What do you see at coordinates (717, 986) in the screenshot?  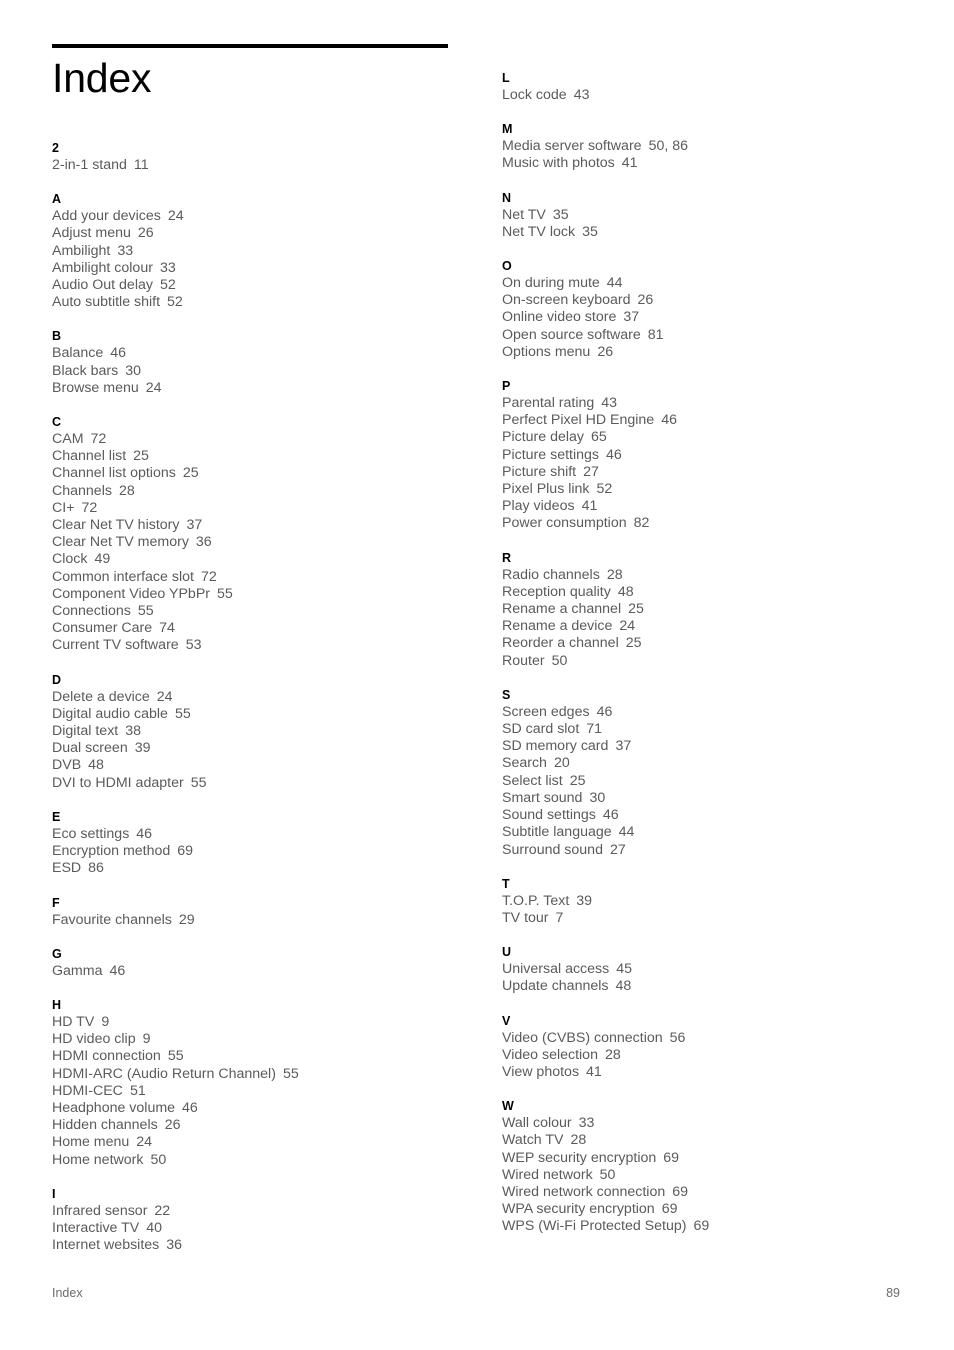 I see `index-entry: Update channels 48` at bounding box center [717, 986].